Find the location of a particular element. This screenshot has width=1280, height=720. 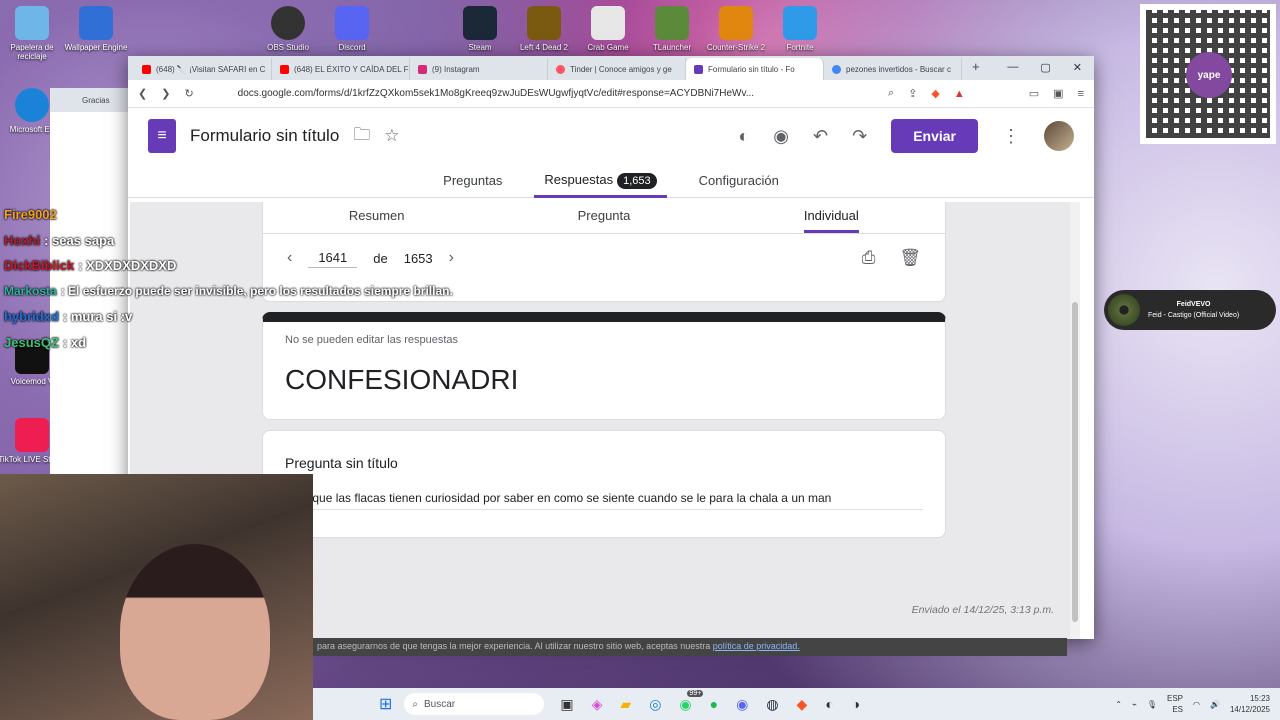

chat-message: Fire9002 is located at coordinates (30, 214).